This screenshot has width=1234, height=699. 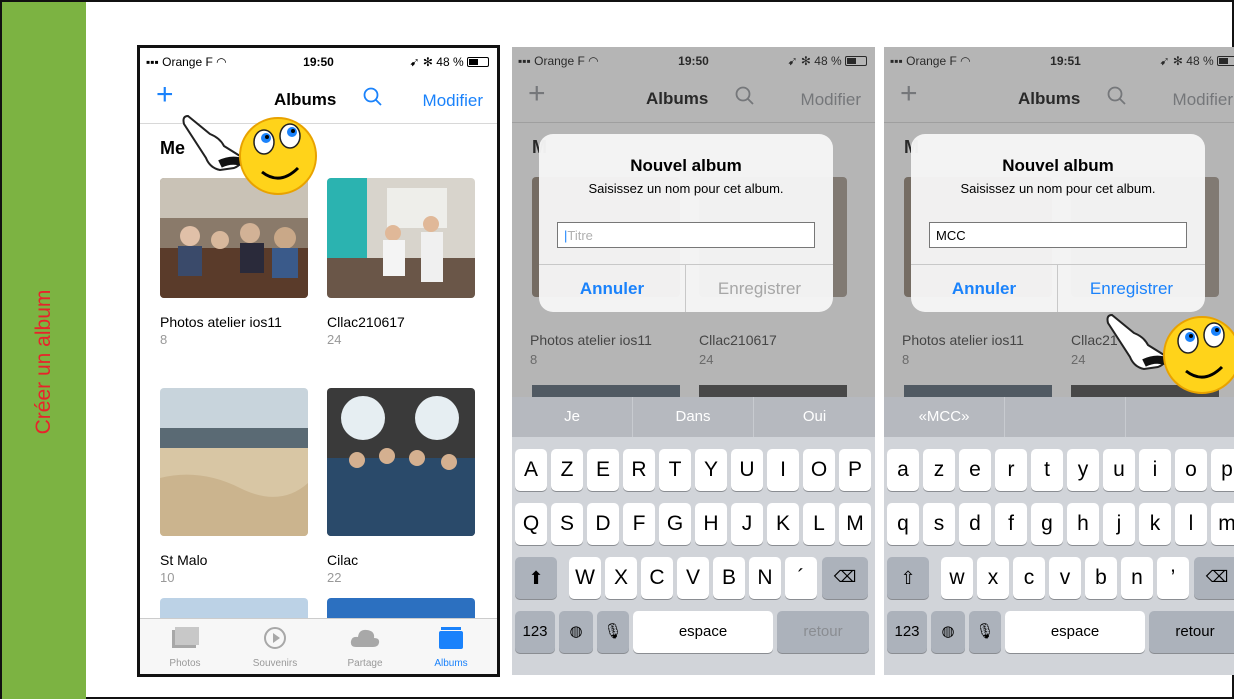 What do you see at coordinates (567, 470) in the screenshot?
I see `key: Z` at bounding box center [567, 470].